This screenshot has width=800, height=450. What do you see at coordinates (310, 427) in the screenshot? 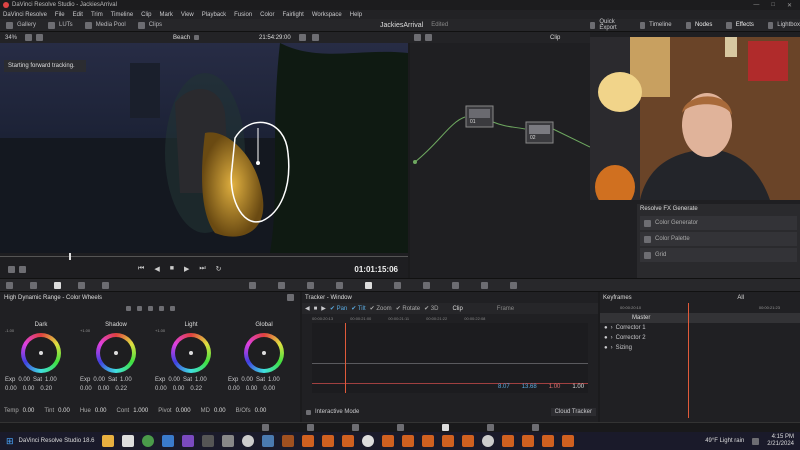
I see `cut-page-icon` at bounding box center [310, 427].